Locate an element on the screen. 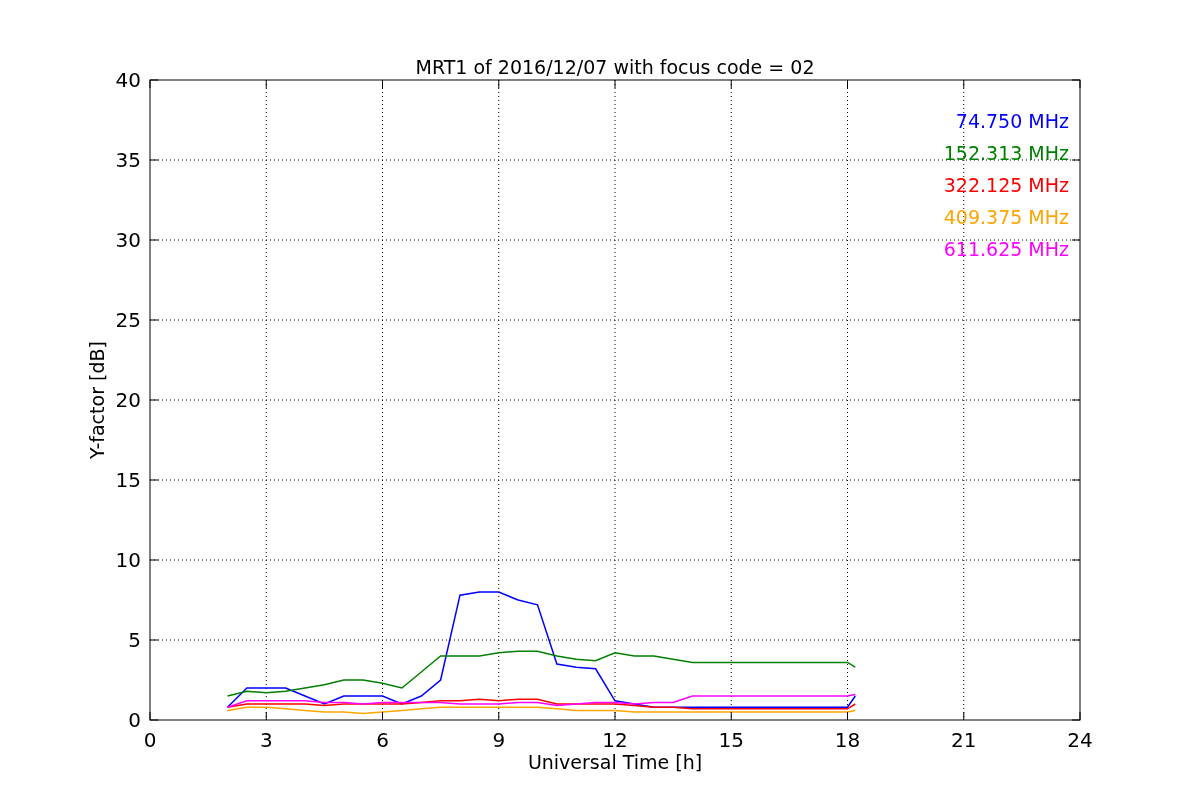 The image size is (1200, 800). tick-label: 12 is located at coordinates (615, 740).